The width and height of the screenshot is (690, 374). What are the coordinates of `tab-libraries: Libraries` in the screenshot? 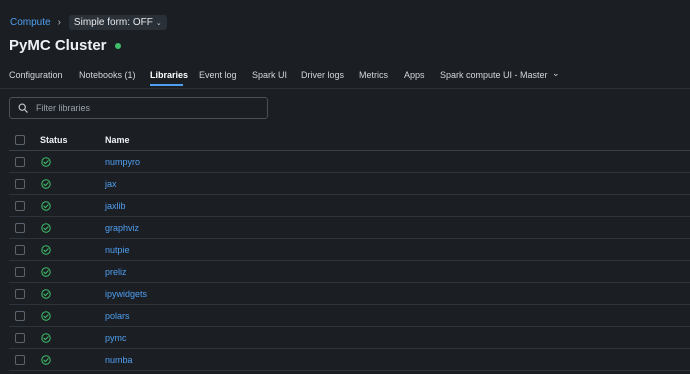 It's located at (169, 75).